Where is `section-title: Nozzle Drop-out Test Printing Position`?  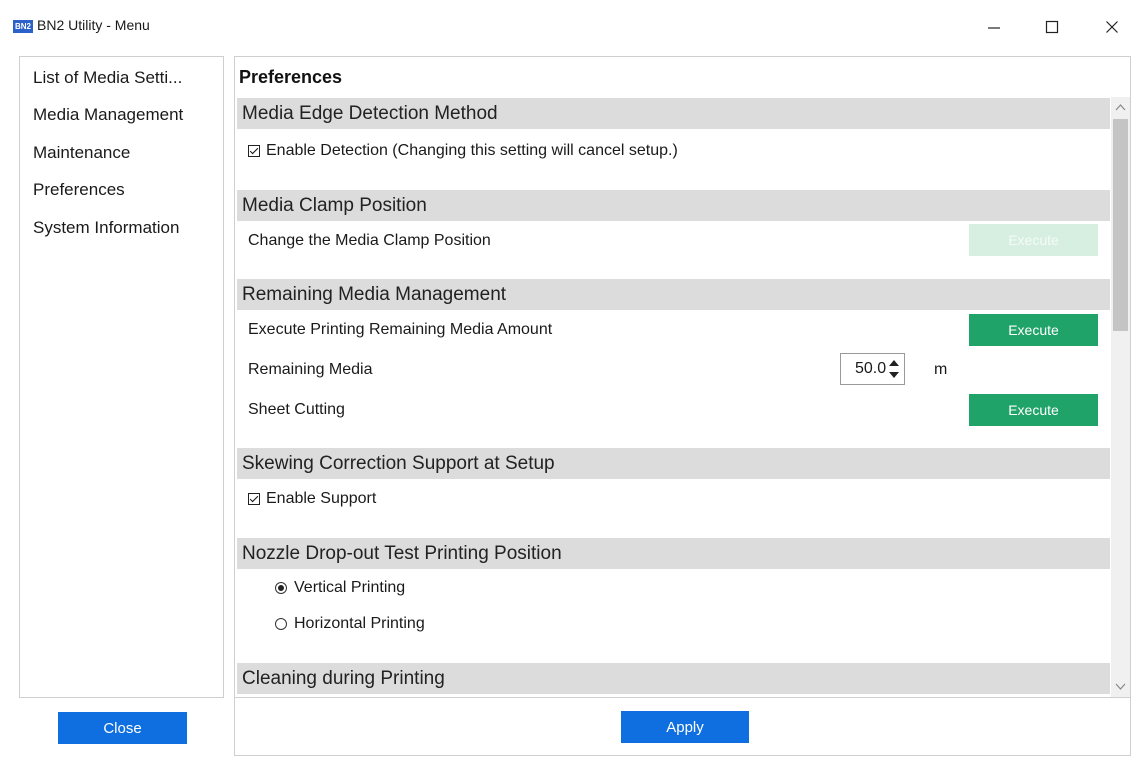
section-title: Nozzle Drop-out Test Printing Position is located at coordinates (402, 553).